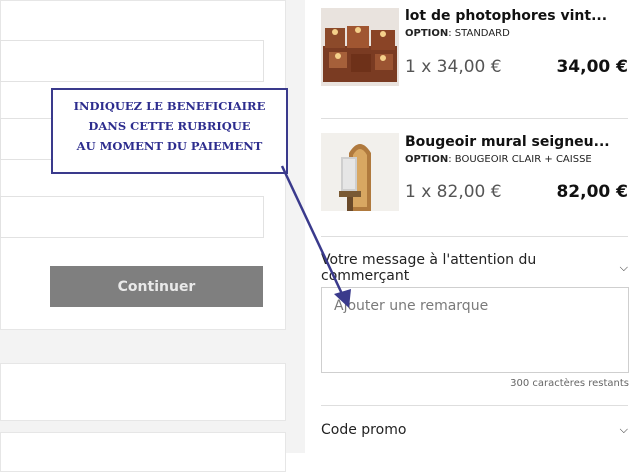  Describe the element at coordinates (360, 47) in the screenshot. I see `photophores-product-image` at that location.